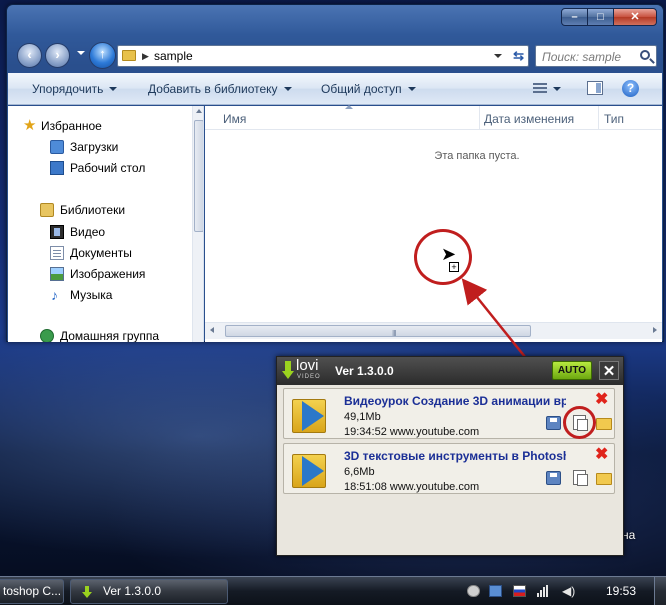 The image size is (666, 605). What do you see at coordinates (529, 119) in the screenshot?
I see `column-date-modified: Дата изменения` at bounding box center [529, 119].